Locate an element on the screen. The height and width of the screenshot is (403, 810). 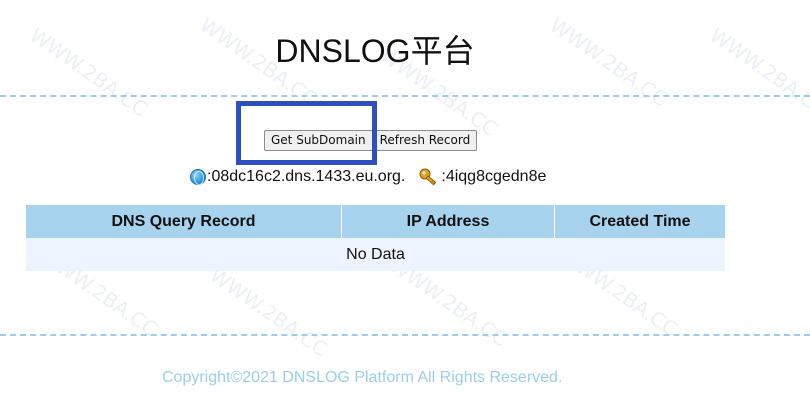
subdomain-value: :08dc16c2.dns.1433.eu.org. is located at coordinates (306, 176).